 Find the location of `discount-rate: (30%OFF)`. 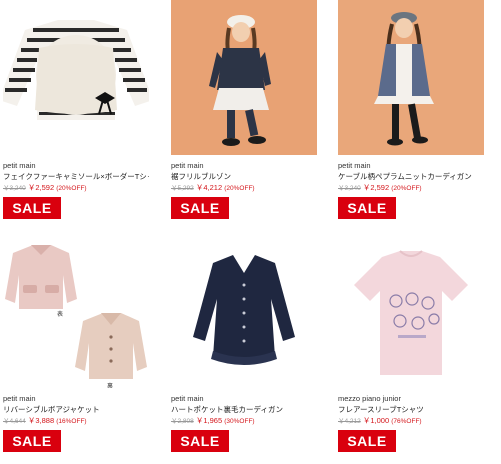

discount-rate: (30%OFF) is located at coordinates (239, 421).